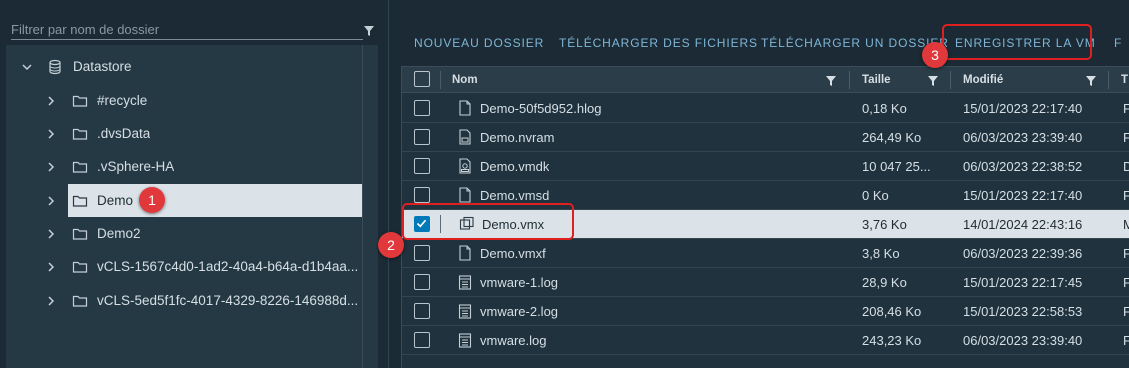 This screenshot has width=1129, height=368. I want to click on file-size: 264,49 Ko, so click(892, 137).